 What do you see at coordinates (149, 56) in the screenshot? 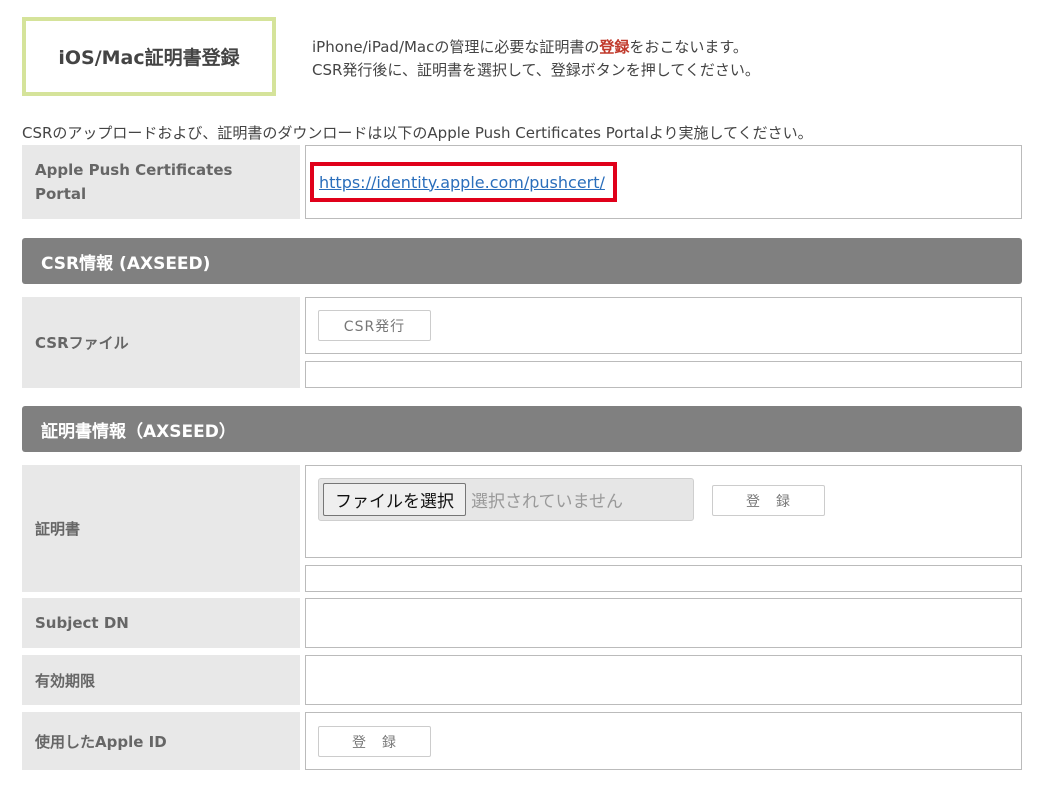
I see `page-title: iOS/Mac証明書登録` at bounding box center [149, 56].